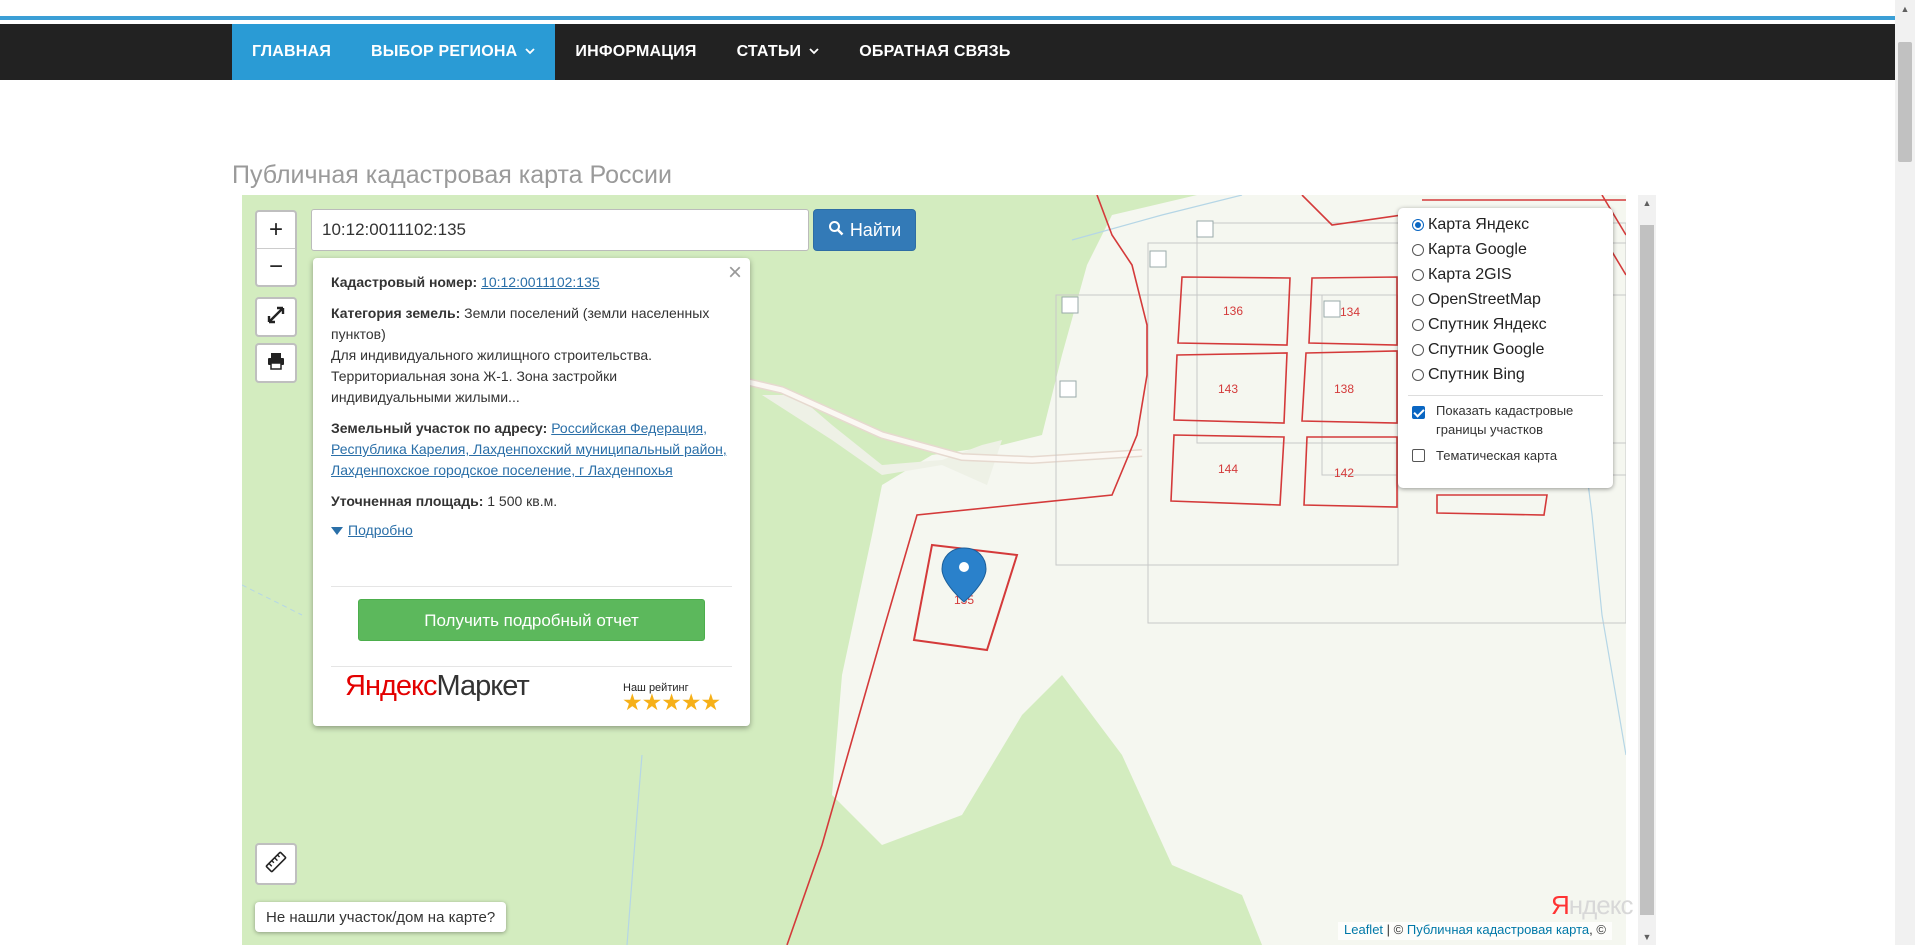  What do you see at coordinates (1418, 455) in the screenshot?
I see `thematic-map-checkbox` at bounding box center [1418, 455].